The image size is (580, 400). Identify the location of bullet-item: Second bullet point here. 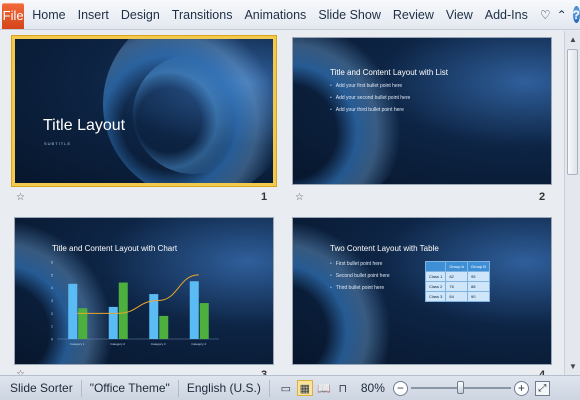
(360, 276).